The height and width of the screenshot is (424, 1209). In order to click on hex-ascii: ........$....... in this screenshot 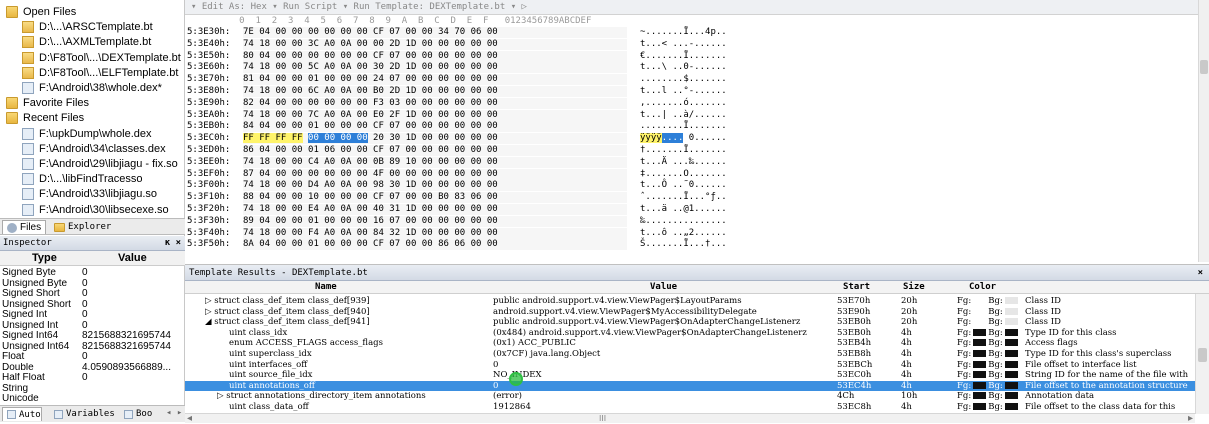, I will do `click(740, 79)`.